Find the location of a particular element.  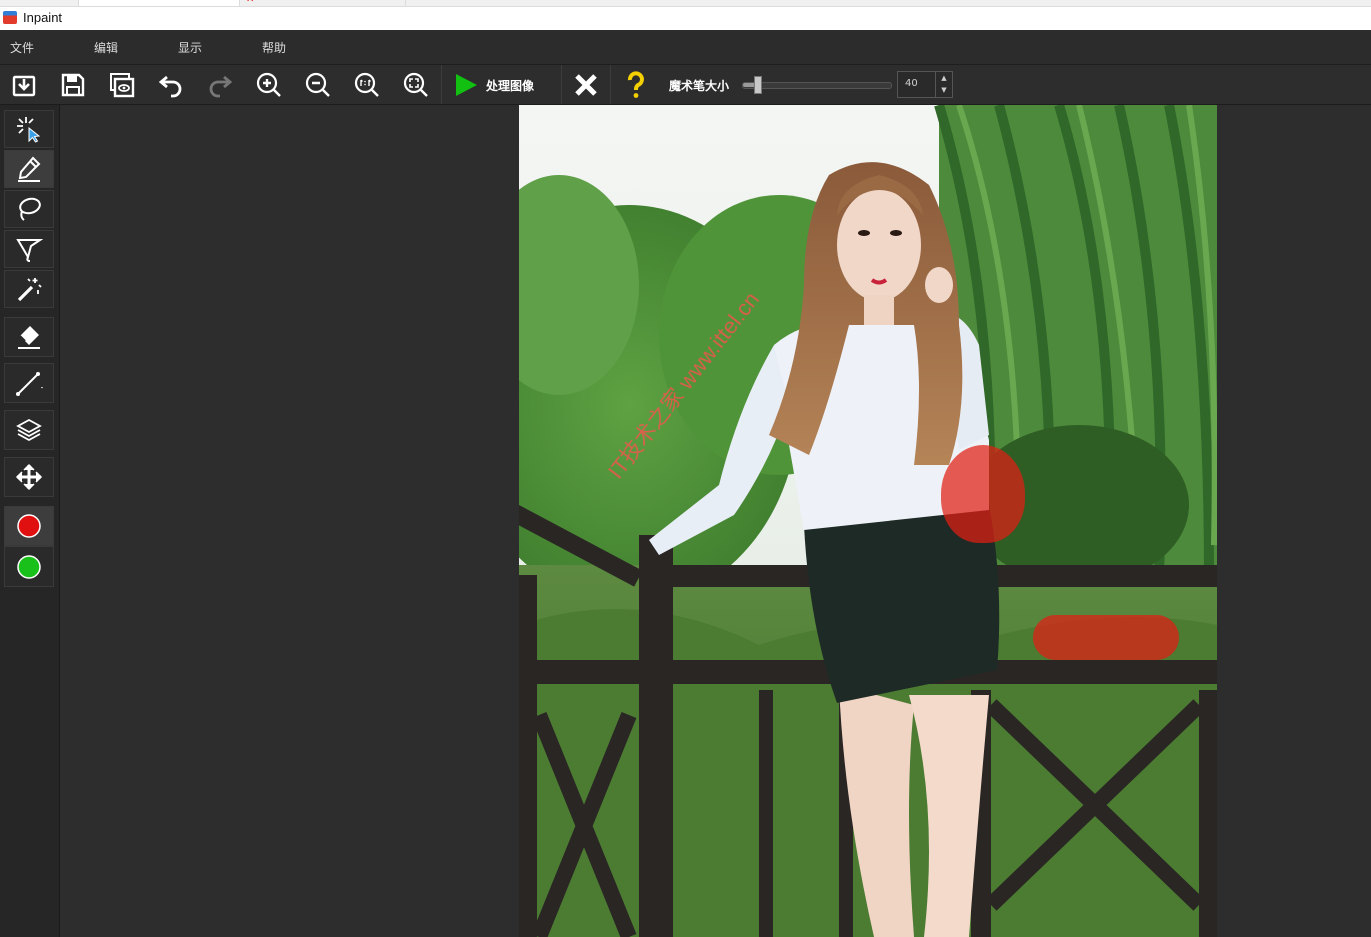

lasso-icon is located at coordinates (30, 209).